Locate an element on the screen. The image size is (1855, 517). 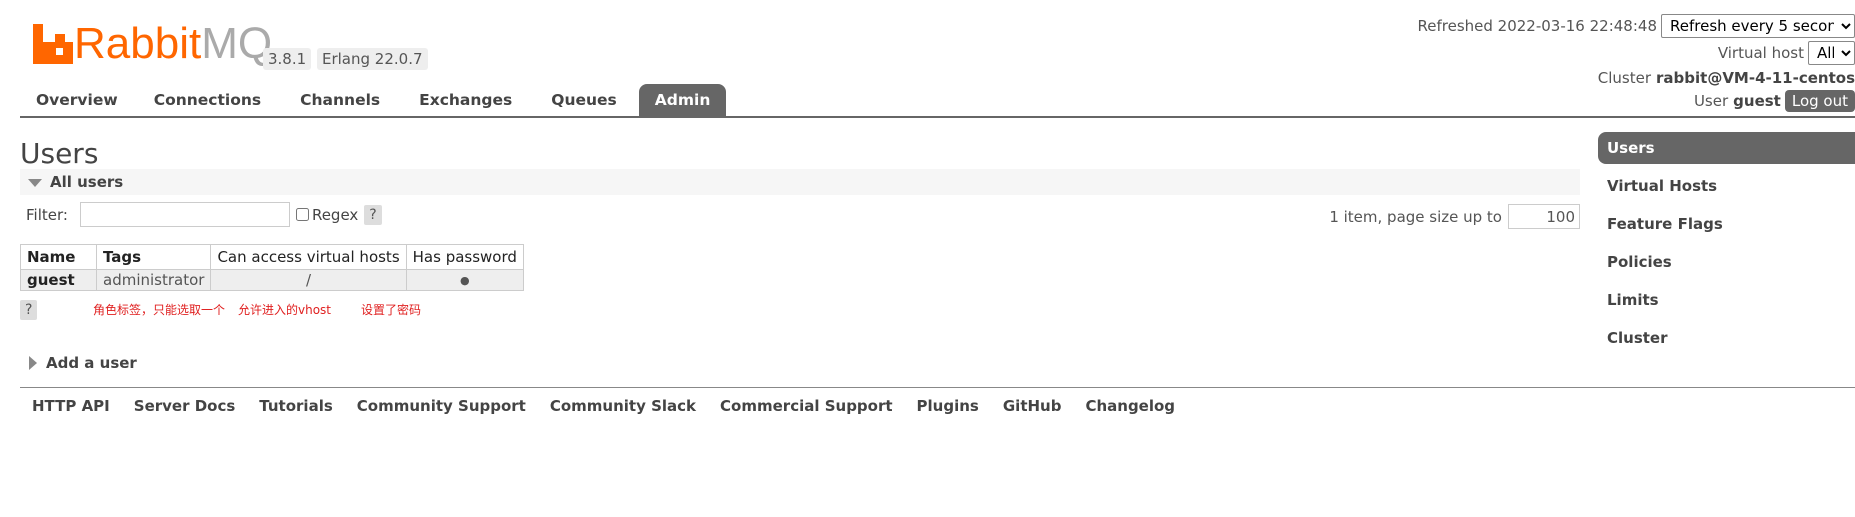
add-user-label: Add a user is located at coordinates (91, 363).